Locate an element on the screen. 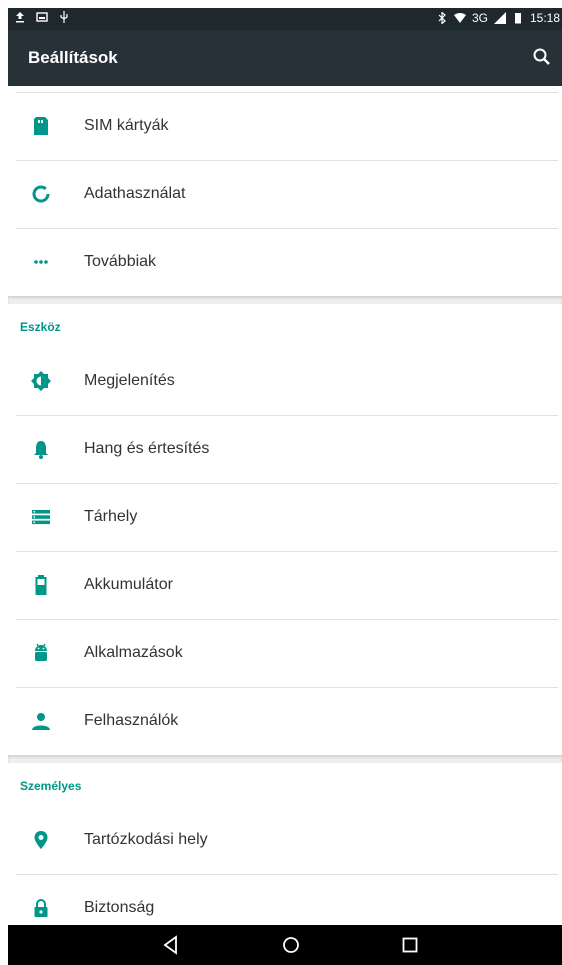  wifi-icon is located at coordinates (459, 18).